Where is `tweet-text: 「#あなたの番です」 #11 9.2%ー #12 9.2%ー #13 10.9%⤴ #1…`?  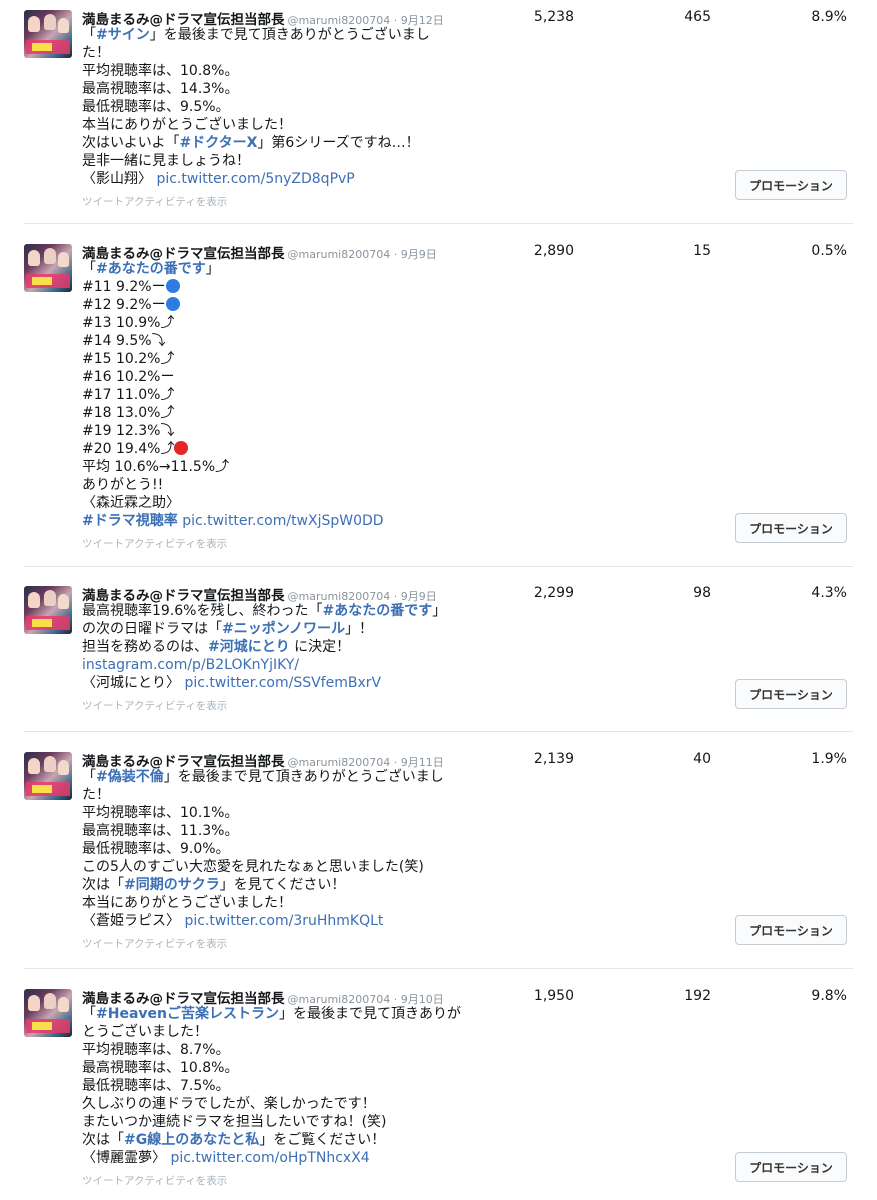
tweet-text: 「#あなたの番です」 #11 9.2%ー #12 9.2%ー #13 10.9%⤴ #1… is located at coordinates (233, 395).